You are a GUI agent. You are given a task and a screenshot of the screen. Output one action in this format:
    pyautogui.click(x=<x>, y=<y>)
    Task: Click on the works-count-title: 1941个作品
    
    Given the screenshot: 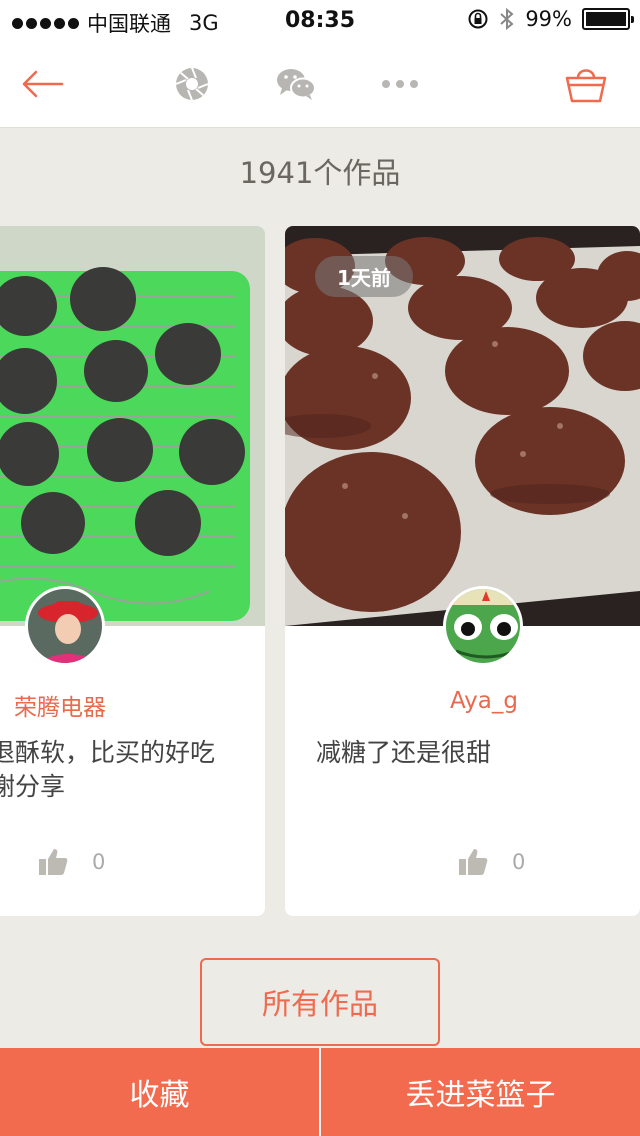 What is the action you would take?
    pyautogui.click(x=320, y=173)
    